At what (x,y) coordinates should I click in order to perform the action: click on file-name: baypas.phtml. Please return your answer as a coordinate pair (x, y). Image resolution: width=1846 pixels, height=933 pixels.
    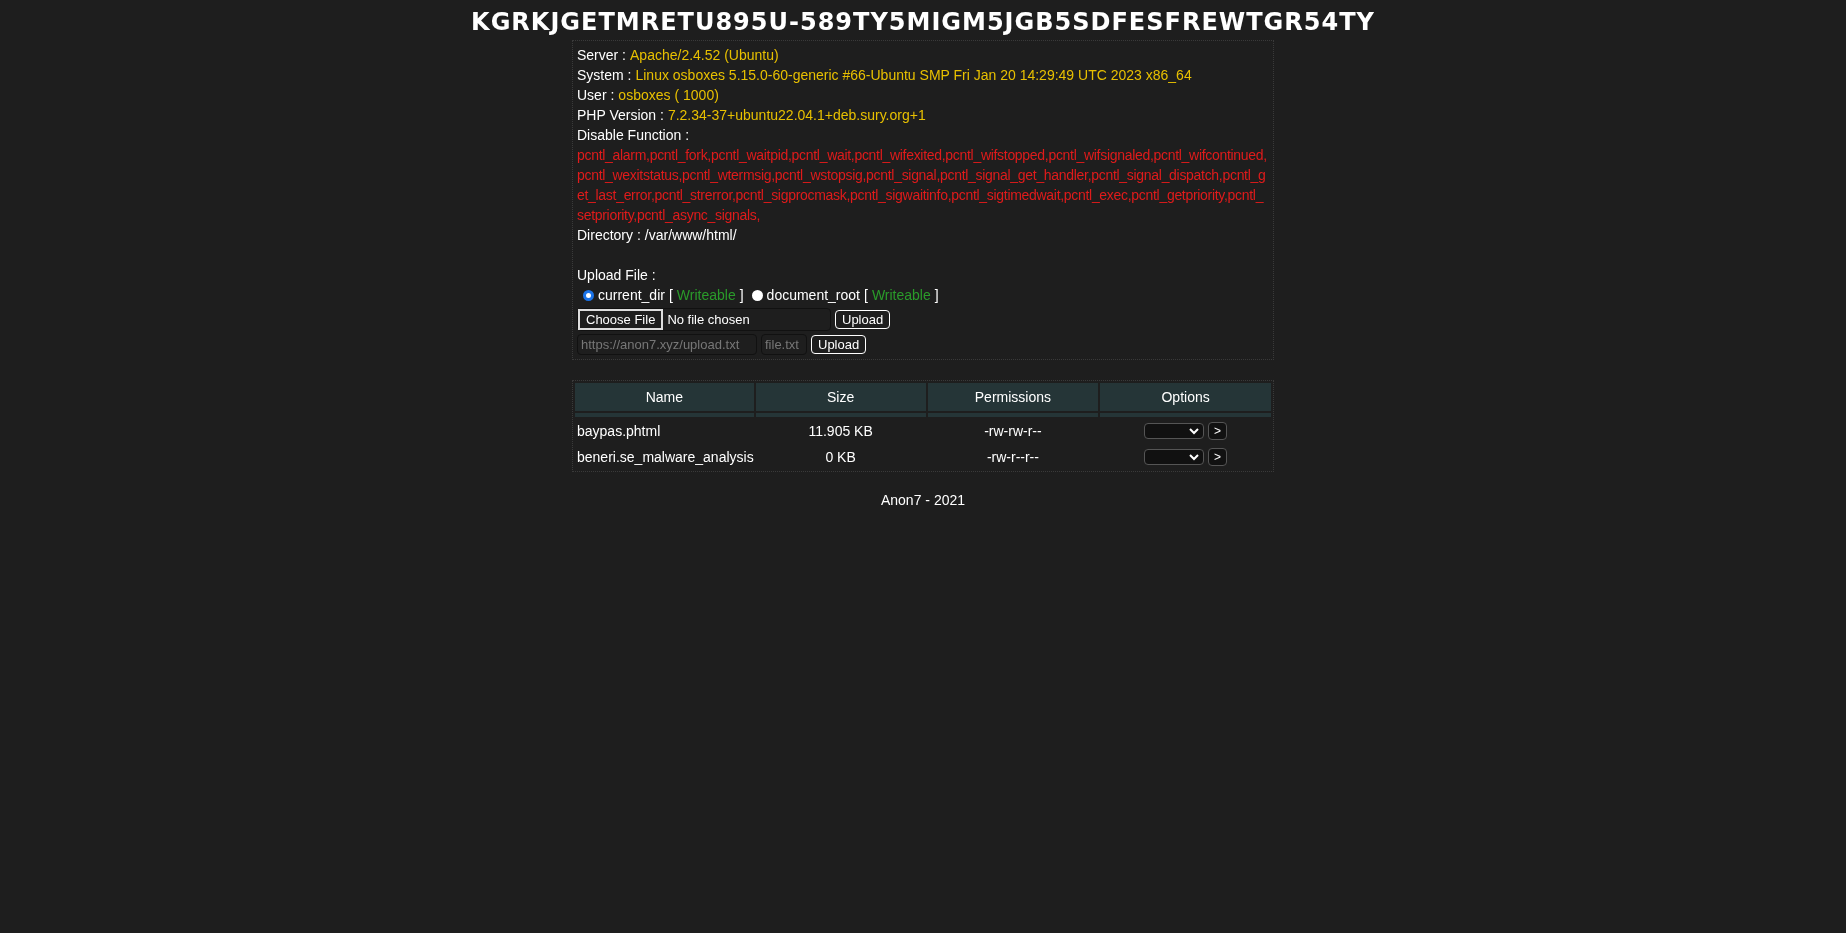
    Looking at the image, I should click on (664, 431).